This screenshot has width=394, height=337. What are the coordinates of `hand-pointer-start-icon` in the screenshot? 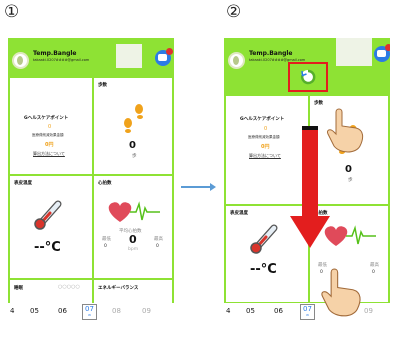 It's located at (345, 130).